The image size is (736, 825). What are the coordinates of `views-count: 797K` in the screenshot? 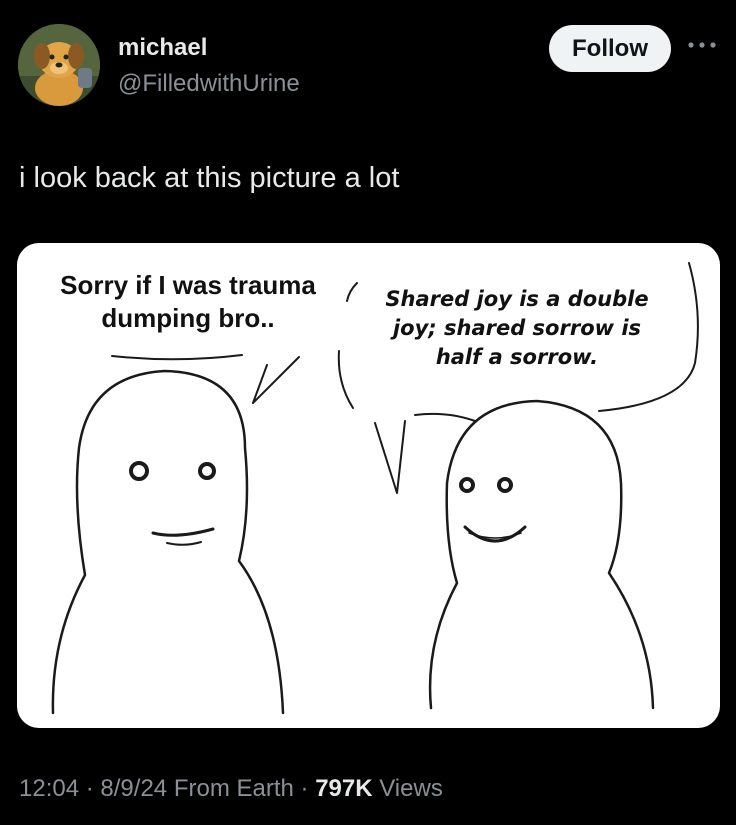 It's located at (344, 788).